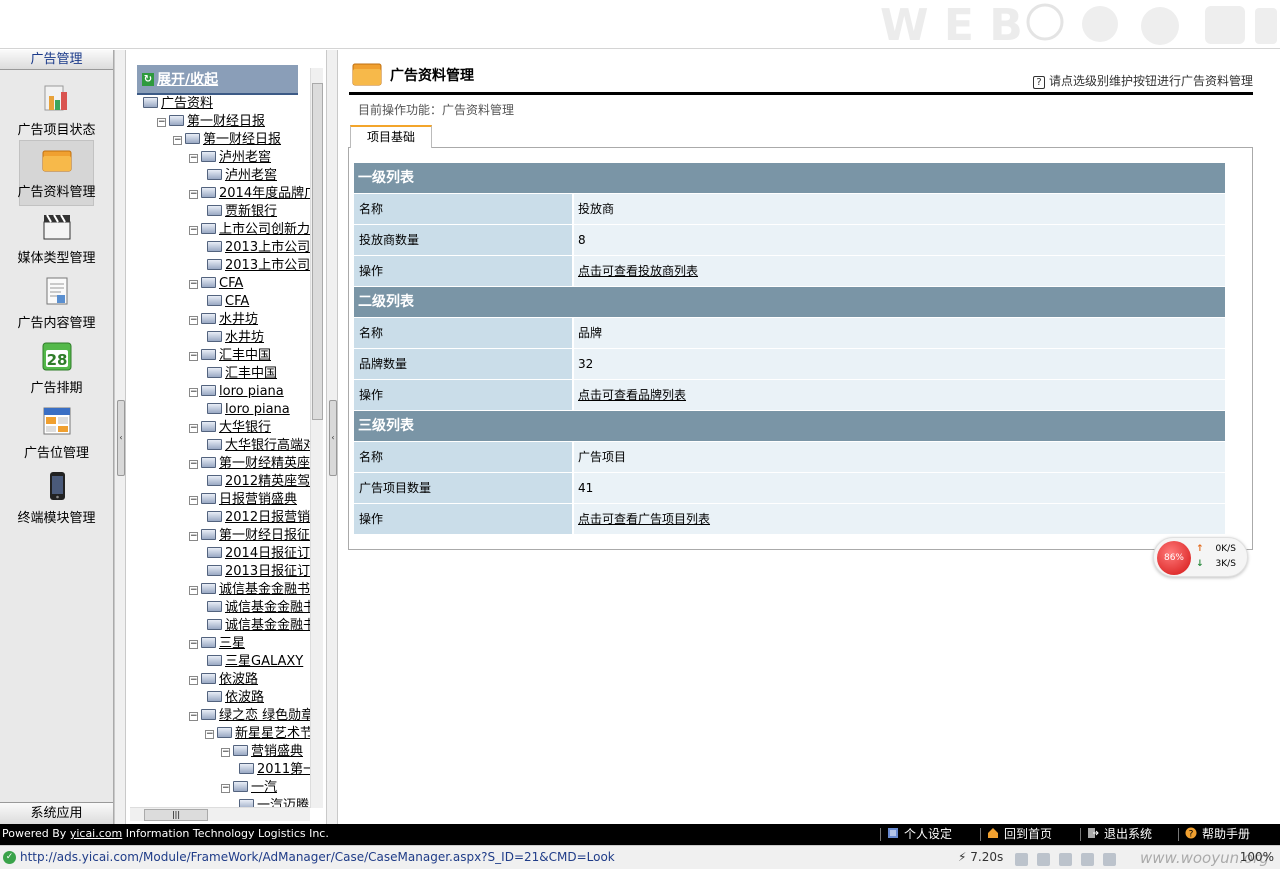  Describe the element at coordinates (632, 395) in the screenshot. I see `view-list-link: 点击可查看品牌列表` at that location.